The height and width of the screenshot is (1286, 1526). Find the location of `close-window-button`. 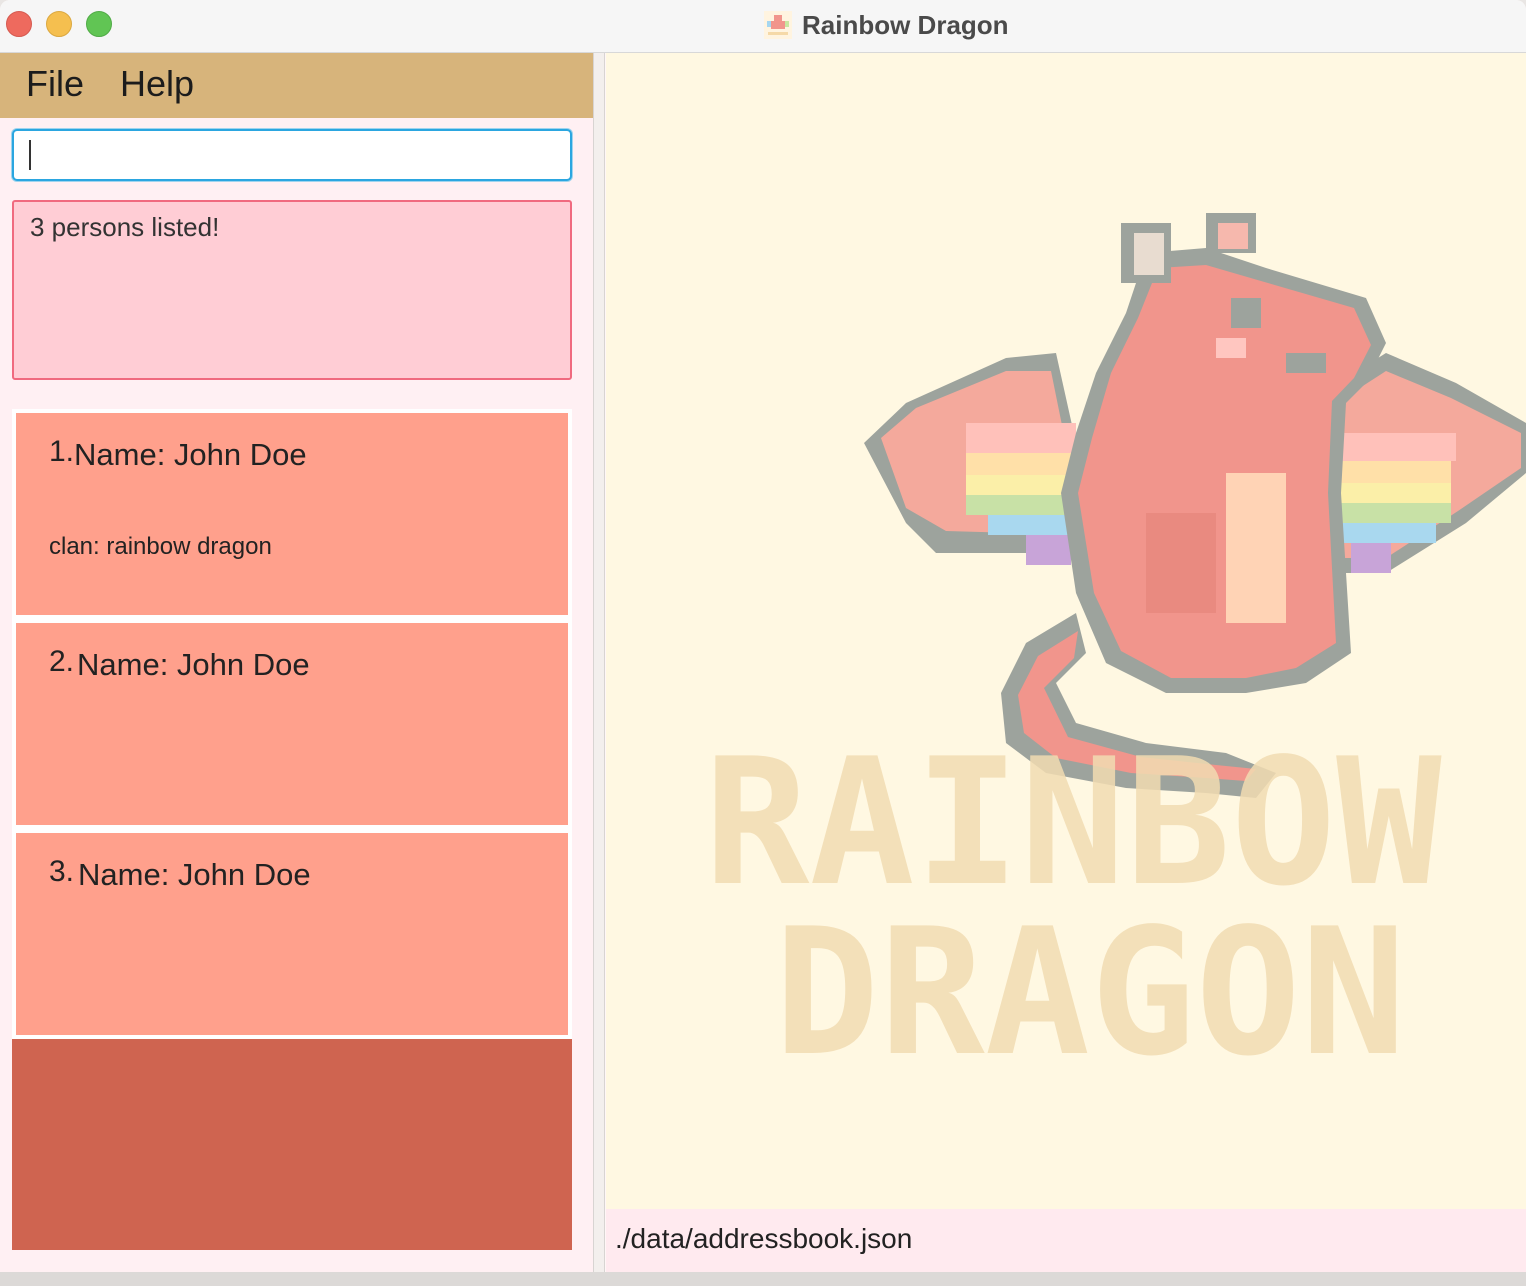

close-window-button is located at coordinates (19, 24).